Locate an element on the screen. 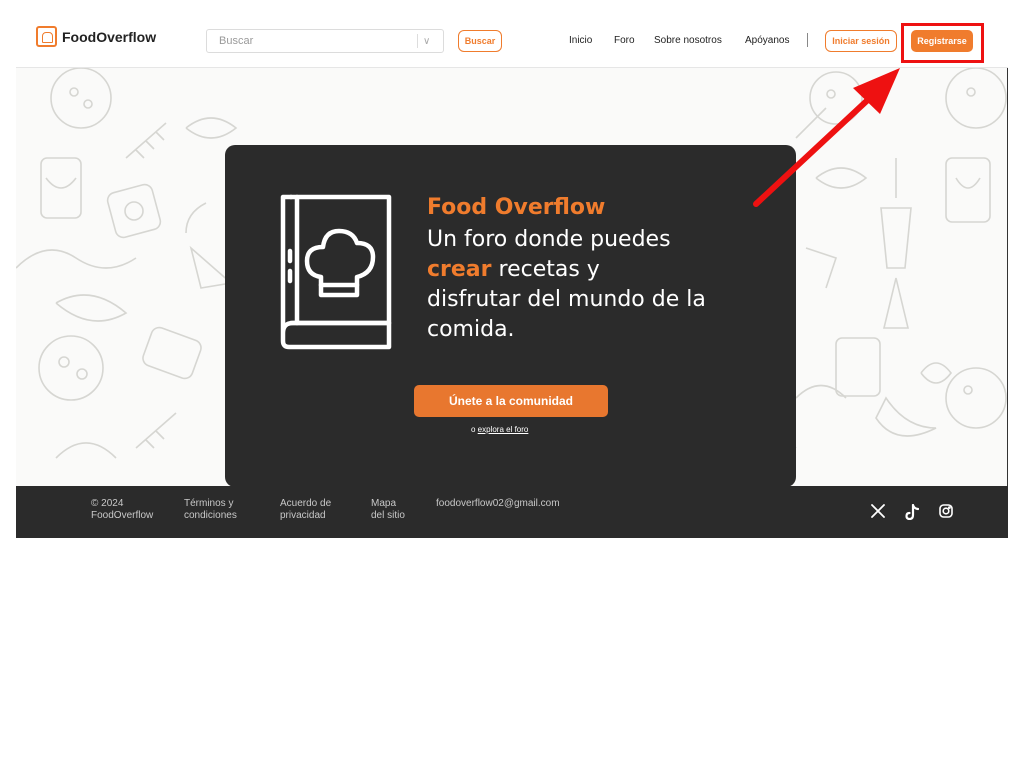  explore-forum-link: explora el foro is located at coordinates (503, 429).